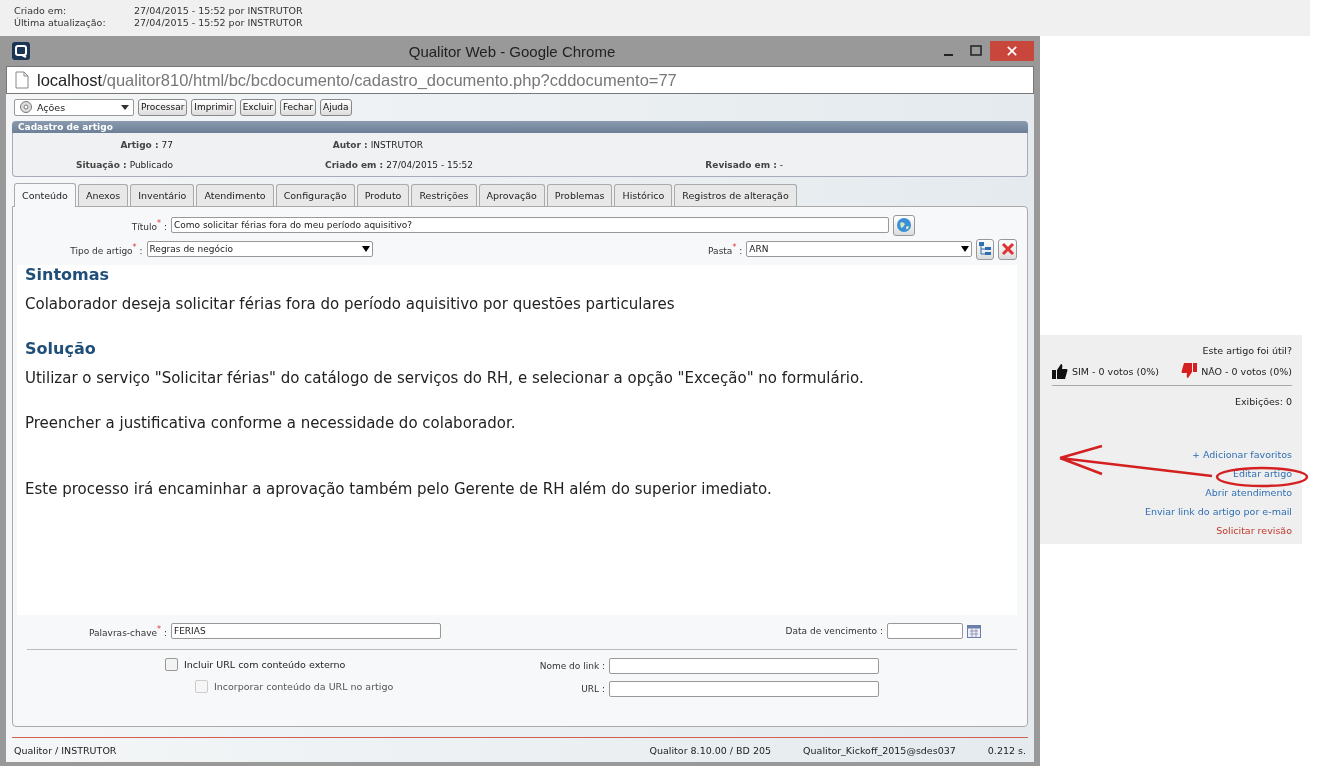 The image size is (1318, 766). Describe the element at coordinates (1248, 492) in the screenshot. I see `side-link: Abrir atendimento` at that location.